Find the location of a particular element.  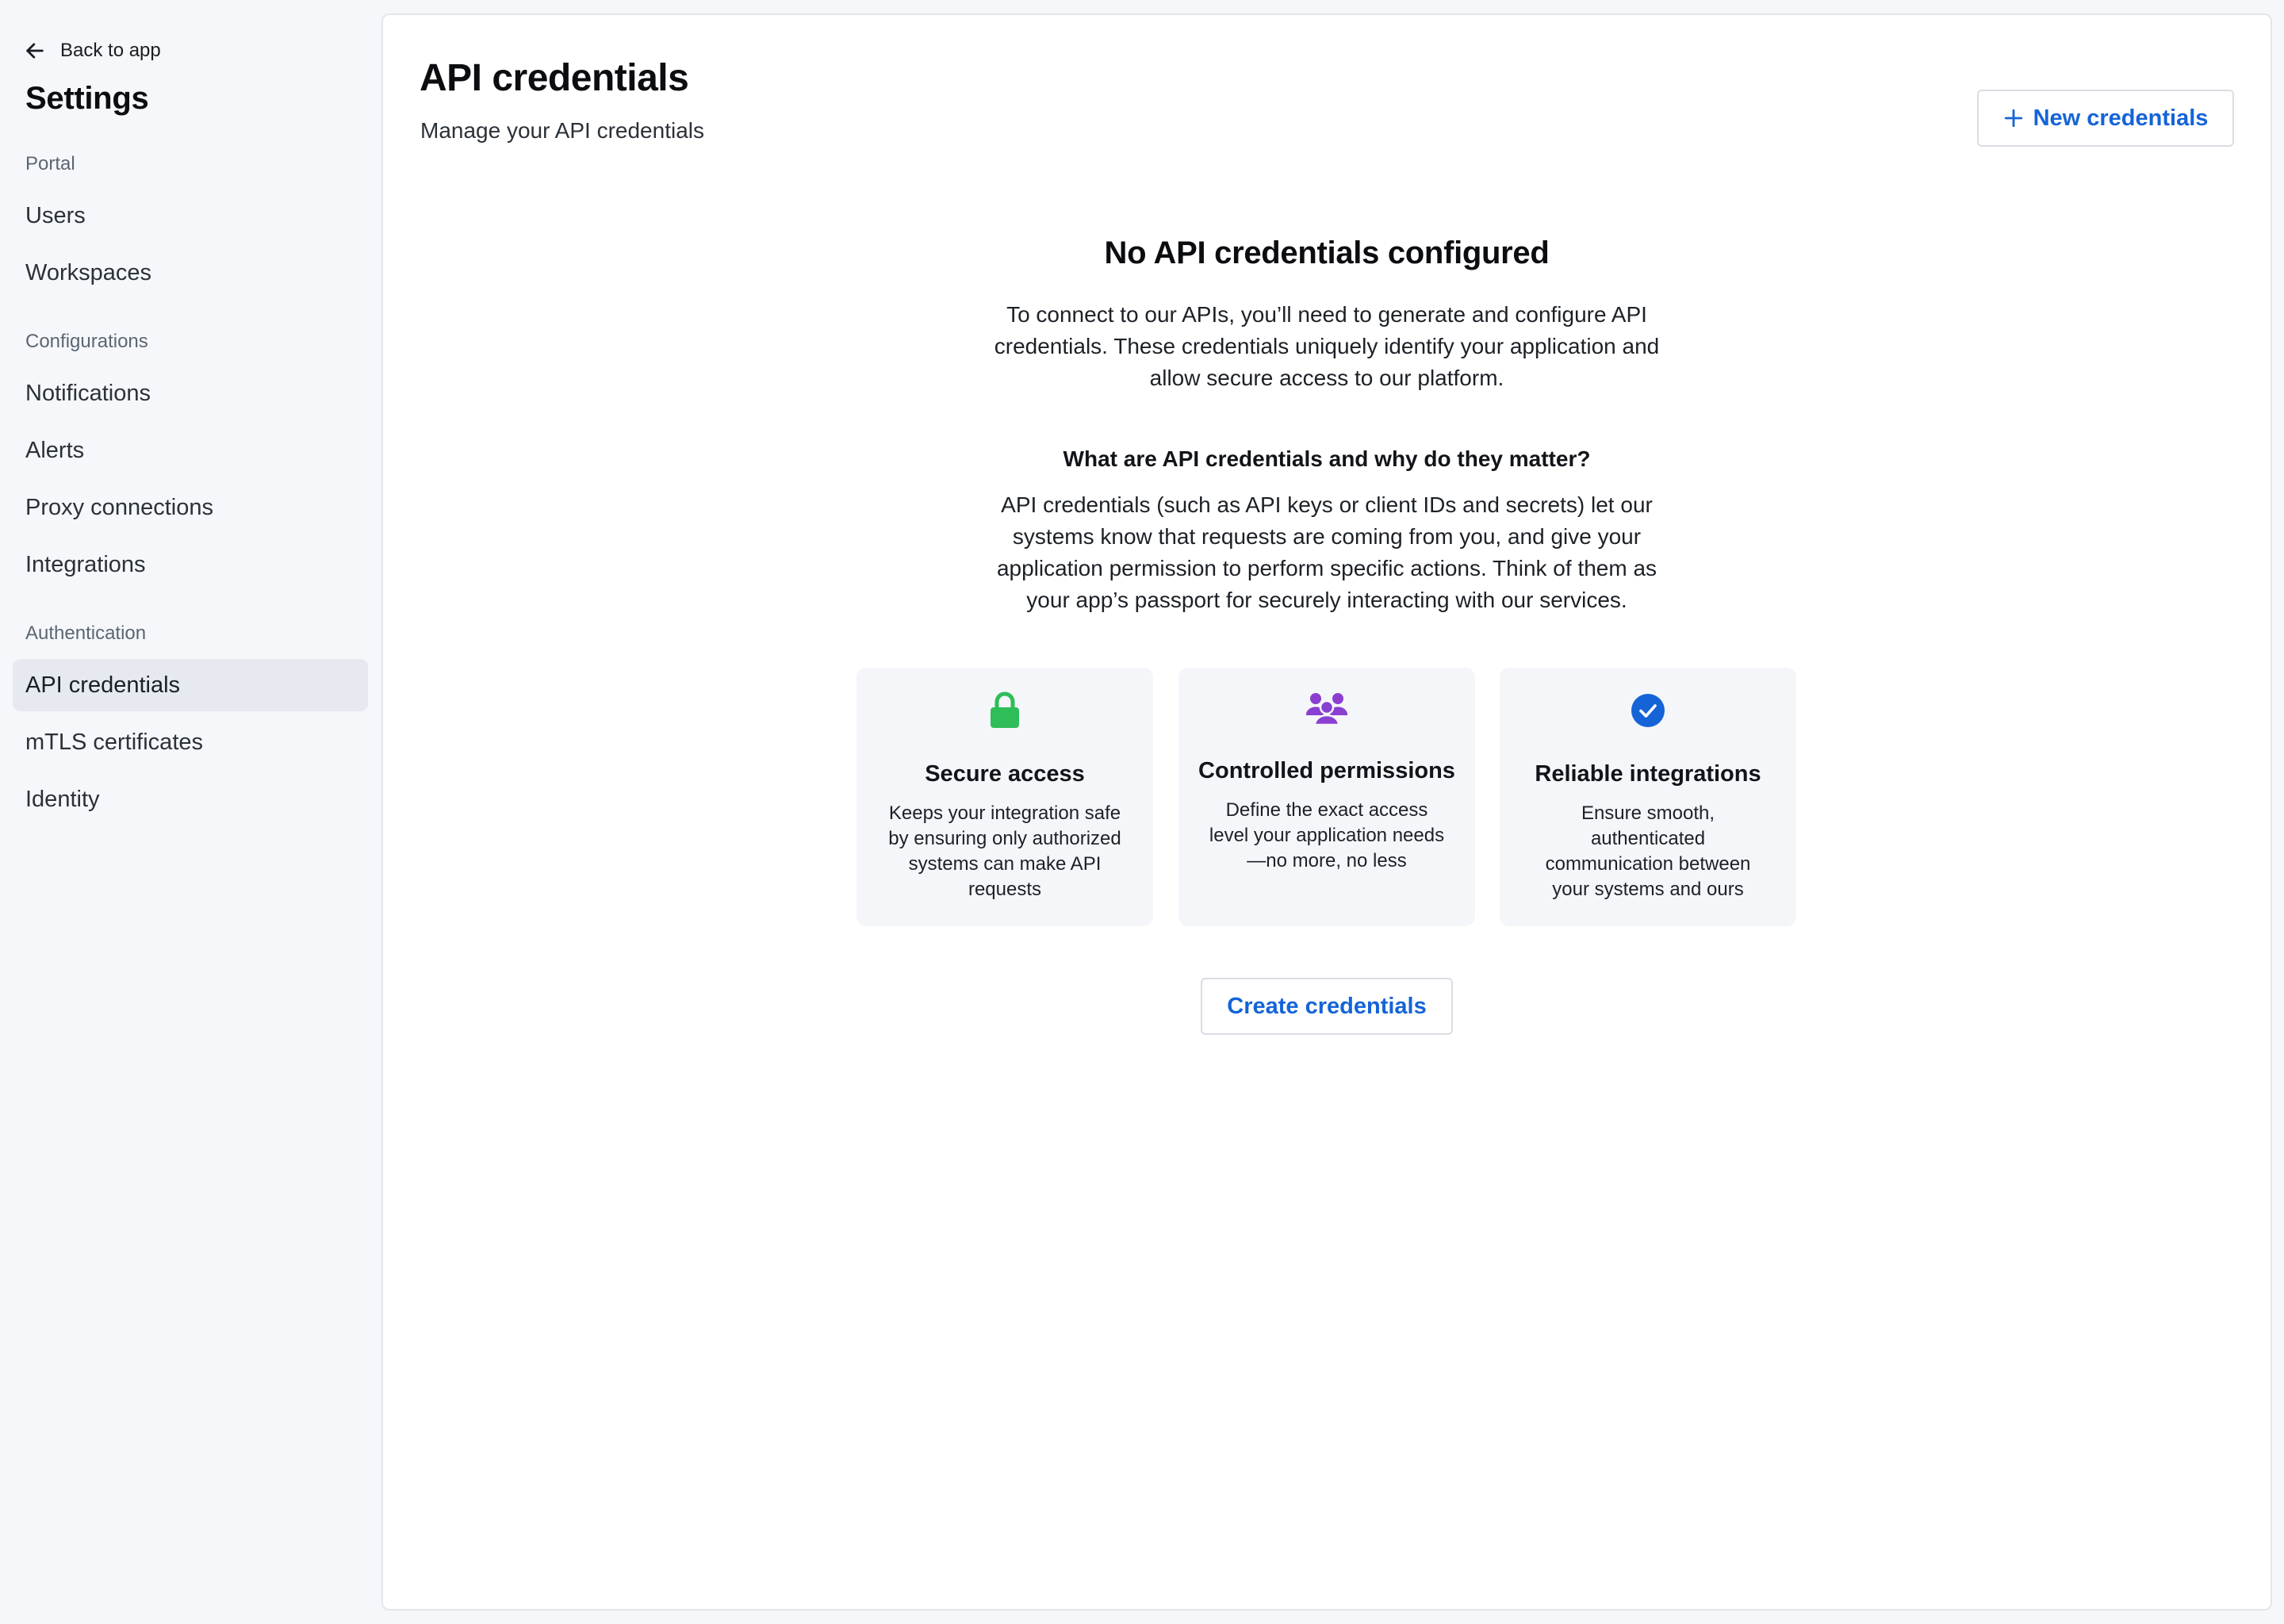

sidebar-item-proxy-connections: Proxy connections is located at coordinates (190, 507).